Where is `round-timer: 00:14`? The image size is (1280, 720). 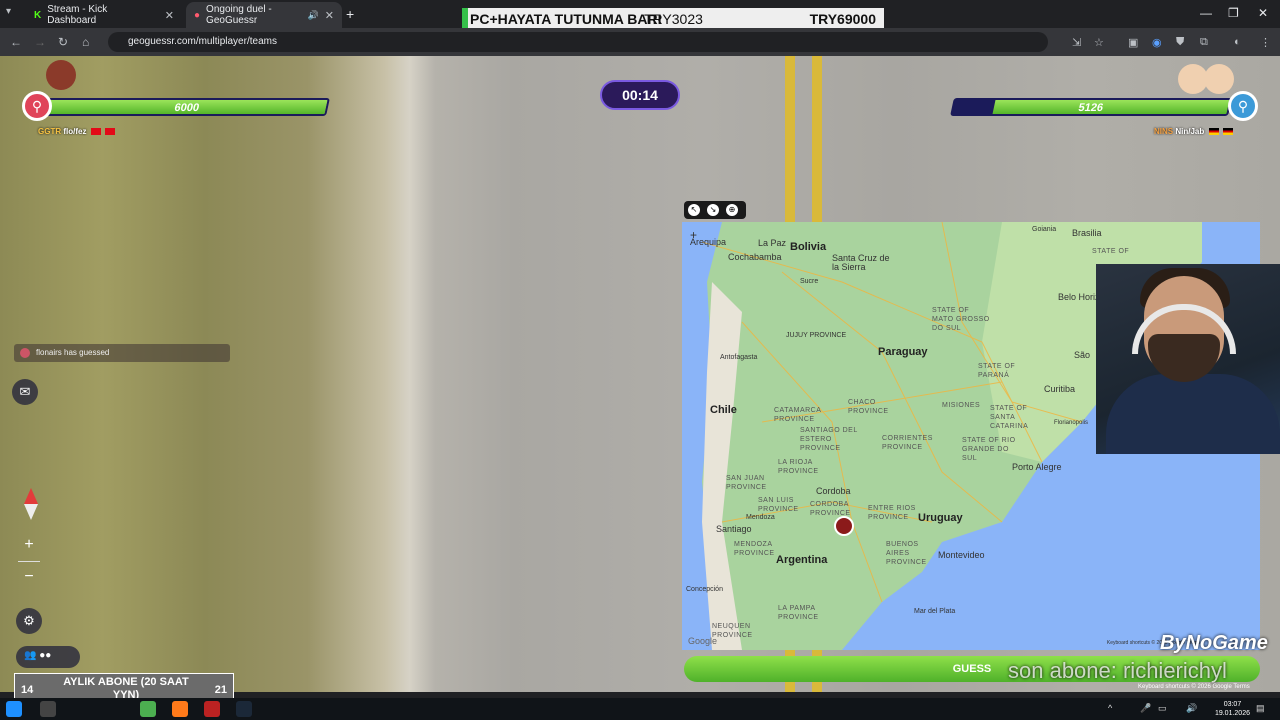 round-timer: 00:14 is located at coordinates (640, 95).